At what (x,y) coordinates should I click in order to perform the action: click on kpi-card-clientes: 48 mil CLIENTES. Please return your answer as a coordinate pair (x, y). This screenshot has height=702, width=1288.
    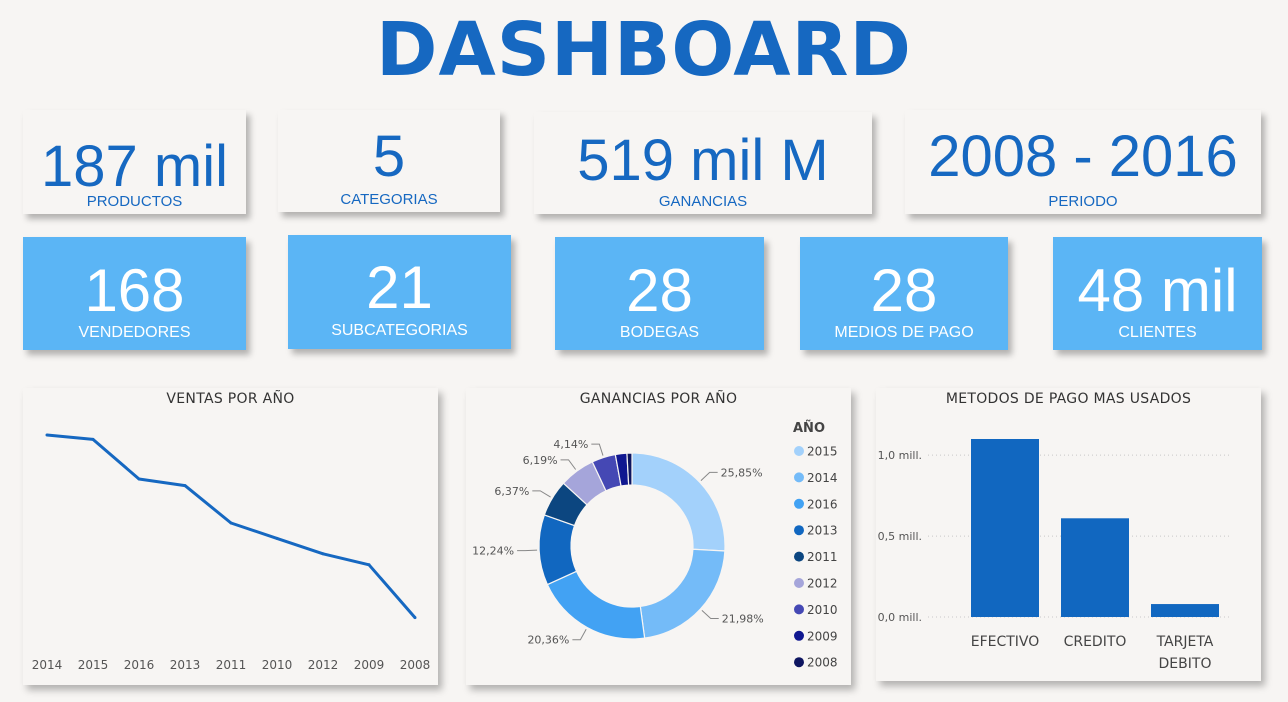
    Looking at the image, I should click on (1157, 293).